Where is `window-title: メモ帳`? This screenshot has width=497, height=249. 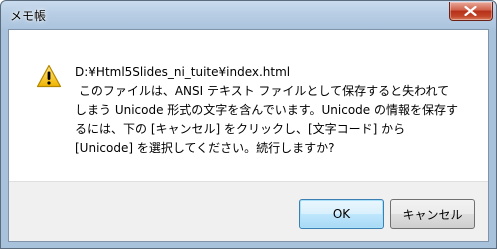
window-title: メモ帳 is located at coordinates (28, 16).